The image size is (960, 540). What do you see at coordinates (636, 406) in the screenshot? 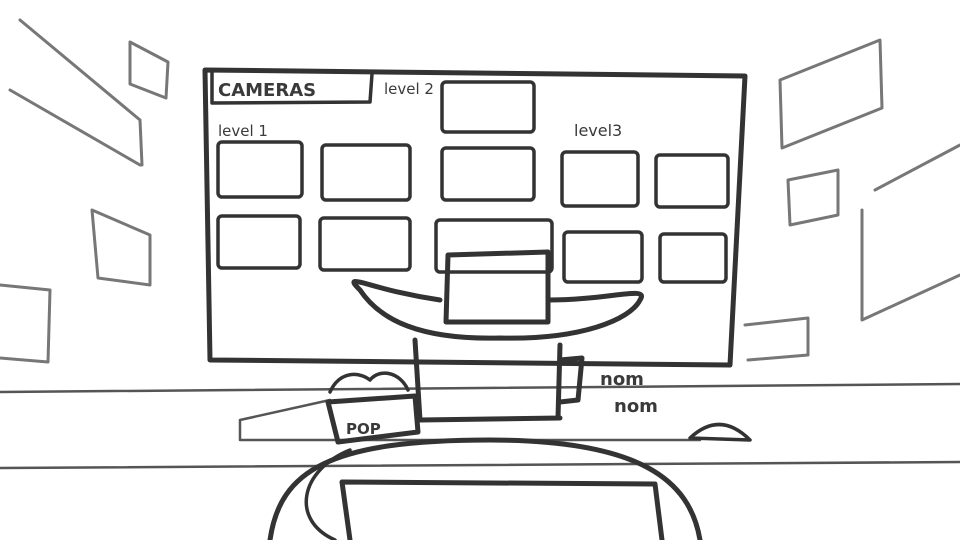
I see `sound-effect-line2: nom` at bounding box center [636, 406].